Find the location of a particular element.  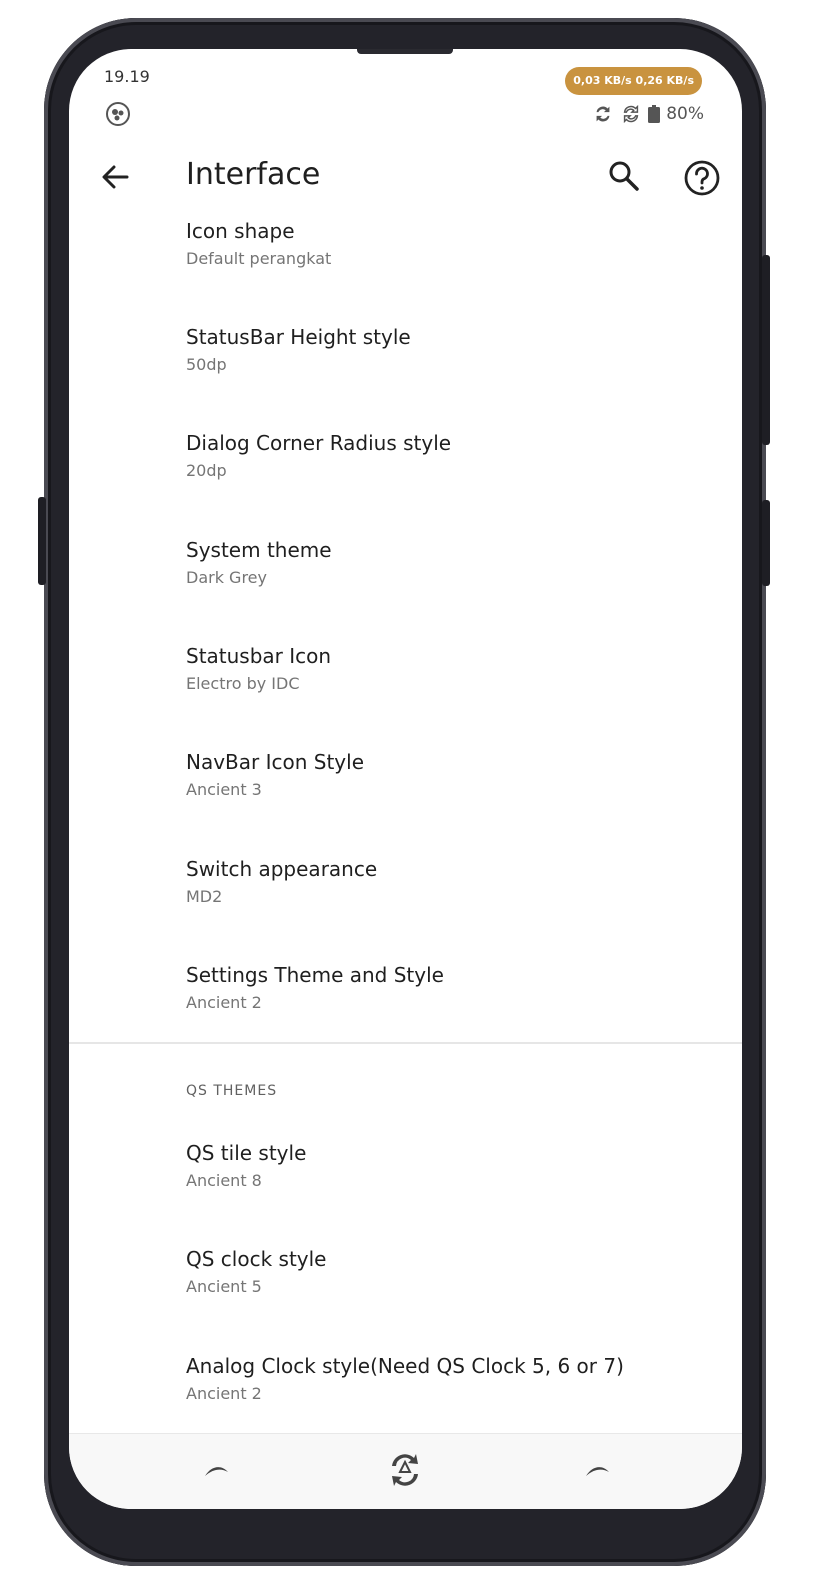

nav-recents-icon is located at coordinates (597, 1470).